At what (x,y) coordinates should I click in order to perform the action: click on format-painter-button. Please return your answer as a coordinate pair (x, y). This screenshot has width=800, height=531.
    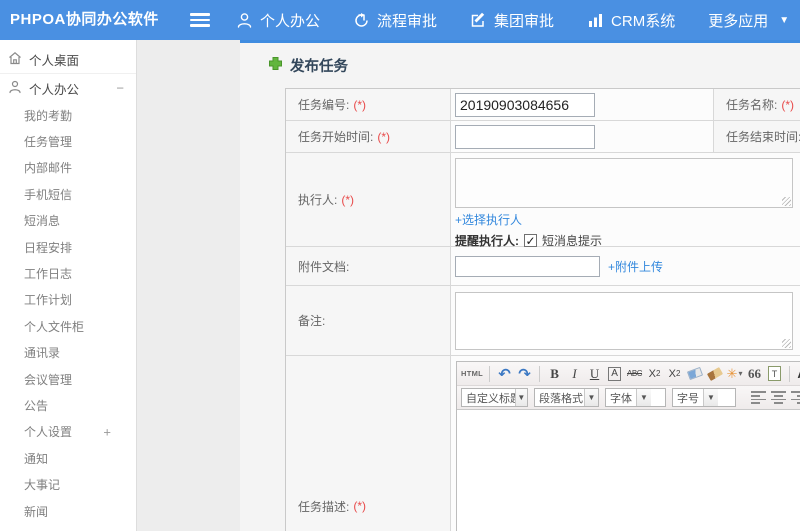
    Looking at the image, I should click on (714, 374).